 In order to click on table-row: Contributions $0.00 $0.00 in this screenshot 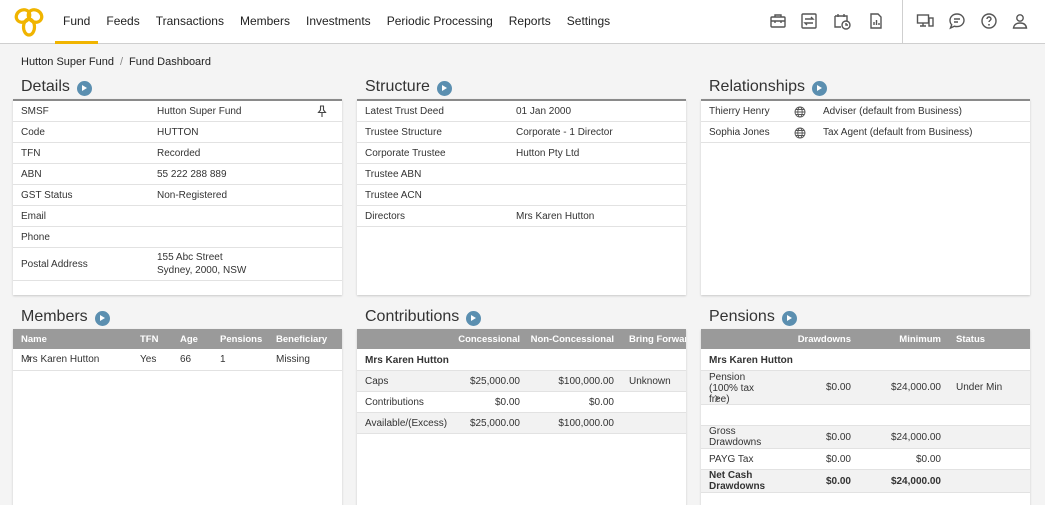, I will do `click(521, 402)`.